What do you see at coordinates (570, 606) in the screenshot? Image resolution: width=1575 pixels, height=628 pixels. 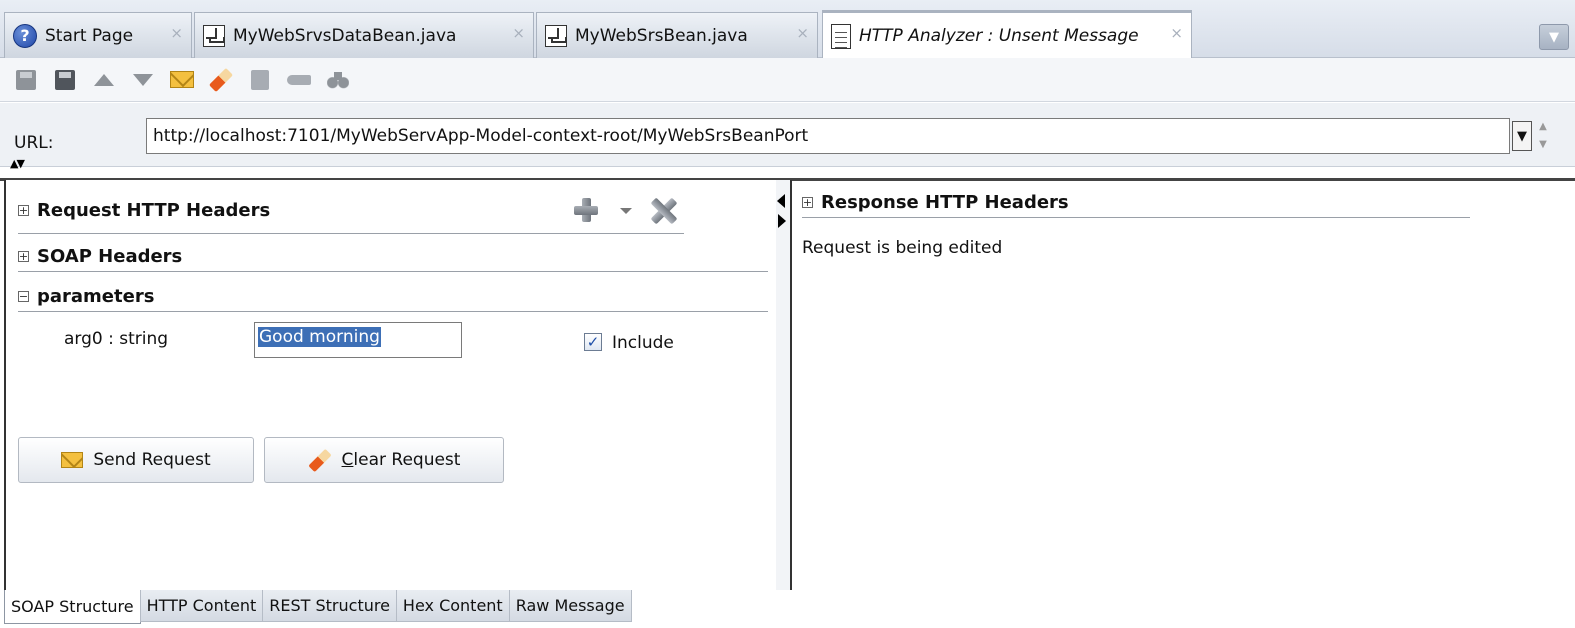 I see `tab-raw-message: Raw Message` at bounding box center [570, 606].